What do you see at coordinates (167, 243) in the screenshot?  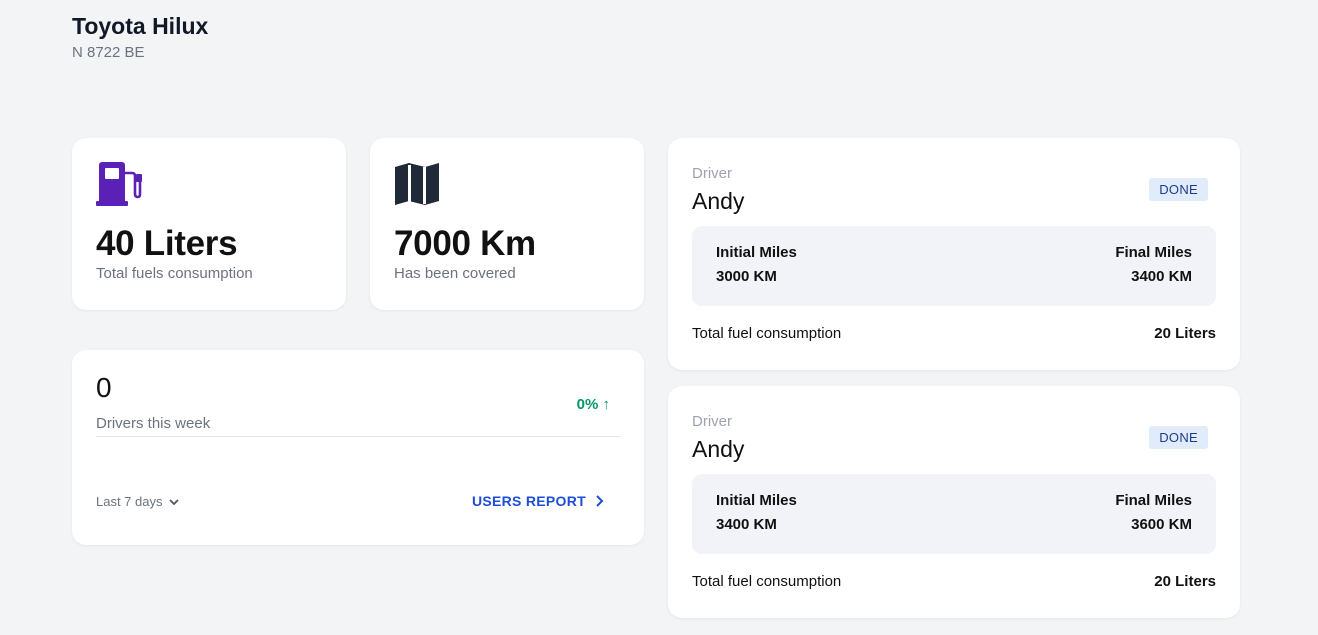 I see `fuel-total-value: 40 Liters` at bounding box center [167, 243].